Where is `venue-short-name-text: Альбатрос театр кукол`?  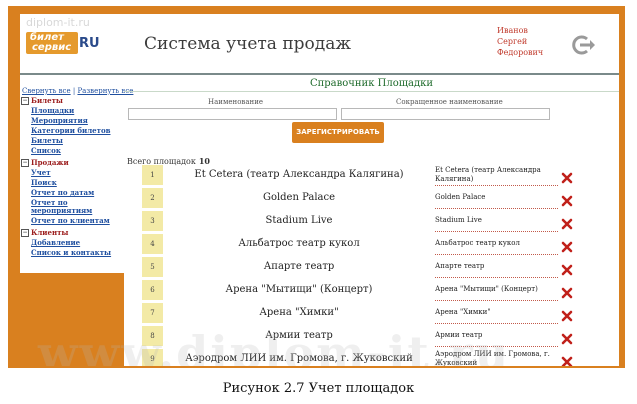 venue-short-name-text: Альбатрос театр кукол is located at coordinates (477, 243).